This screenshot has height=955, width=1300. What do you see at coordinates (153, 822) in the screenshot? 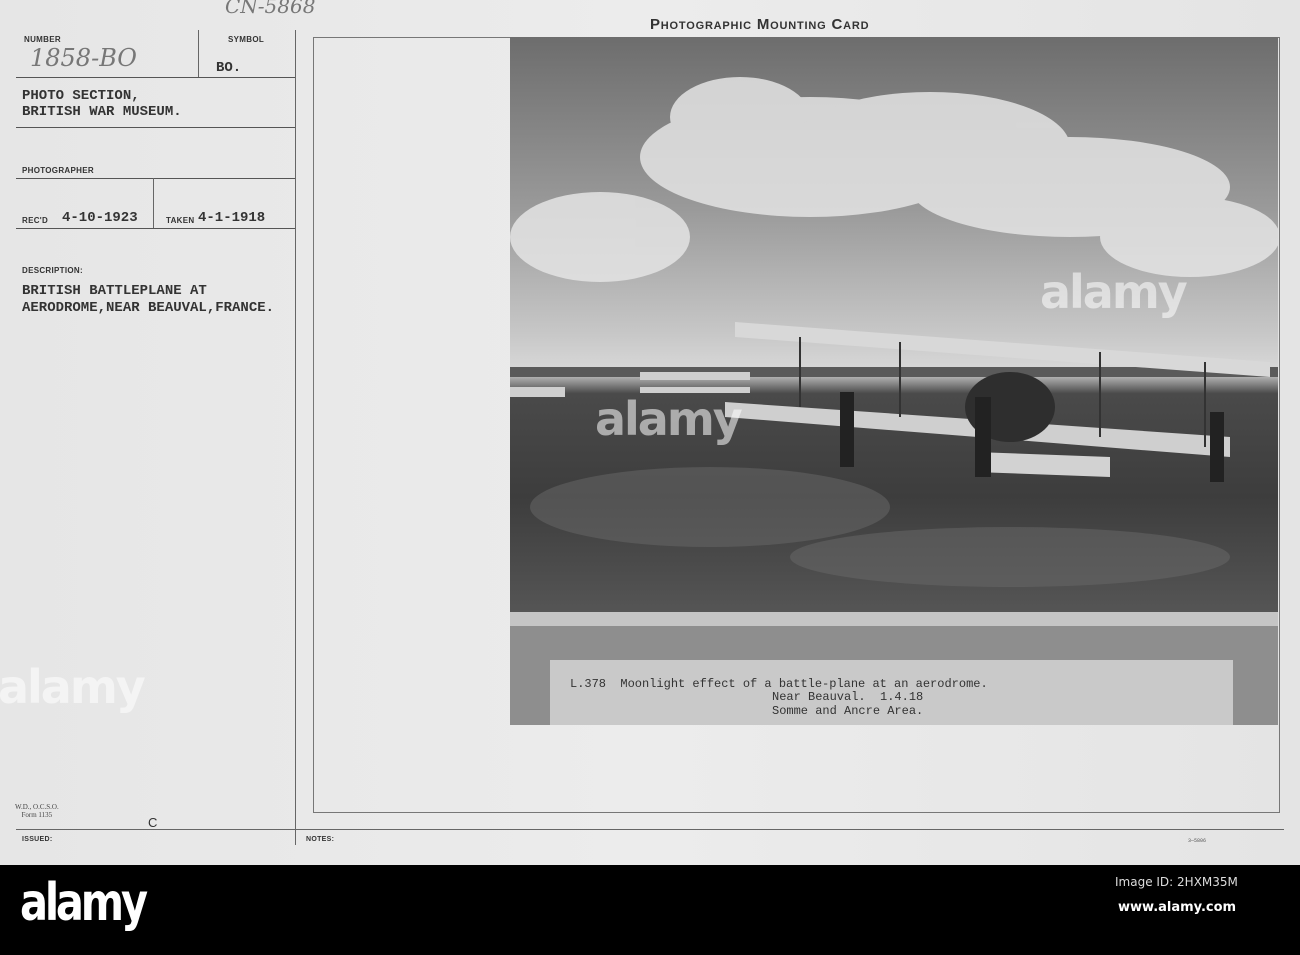
I see `form-letter: C` at bounding box center [153, 822].